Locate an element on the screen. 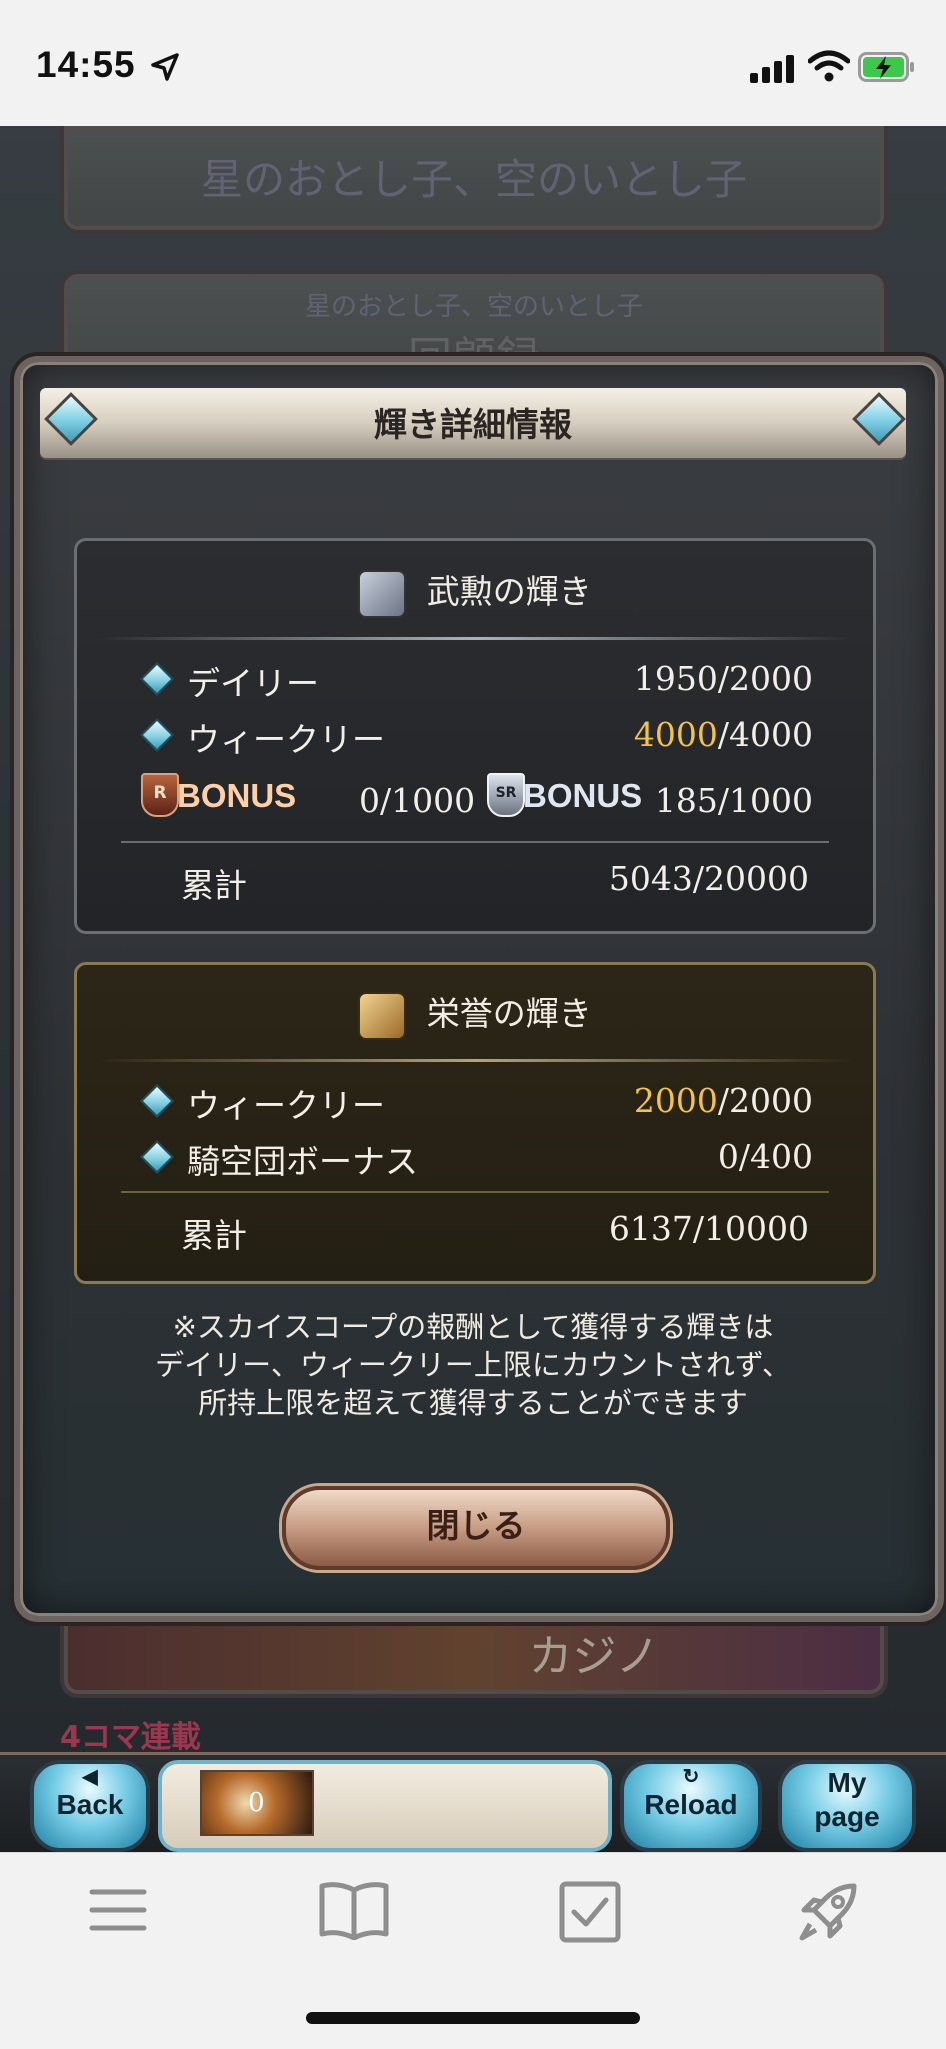  honor-glow-icon is located at coordinates (382, 1015).